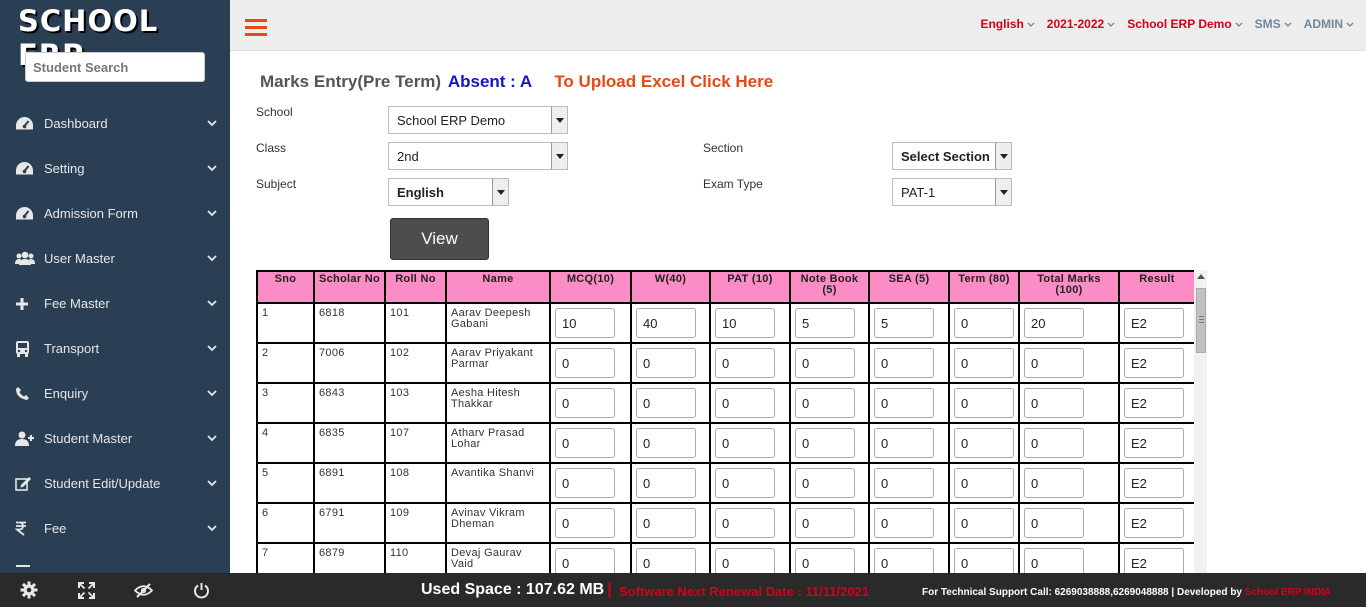 This screenshot has width=1366, height=607. I want to click on sidebar-item-enquiry: Enquiry, so click(115, 393).